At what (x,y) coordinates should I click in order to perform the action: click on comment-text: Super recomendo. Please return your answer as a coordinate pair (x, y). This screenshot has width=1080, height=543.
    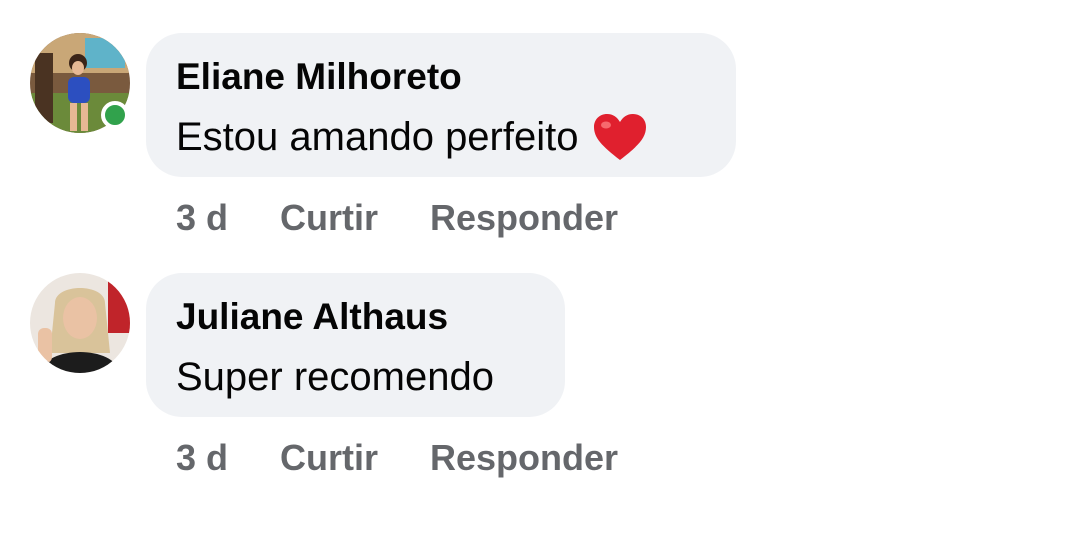
    Looking at the image, I should click on (335, 377).